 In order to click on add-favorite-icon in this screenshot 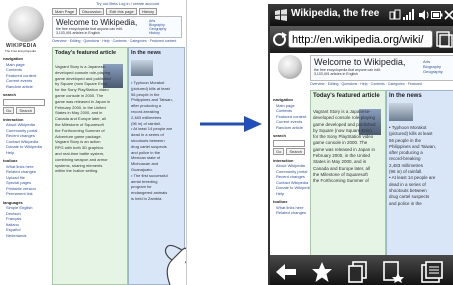, I will do `click(393, 272)`.